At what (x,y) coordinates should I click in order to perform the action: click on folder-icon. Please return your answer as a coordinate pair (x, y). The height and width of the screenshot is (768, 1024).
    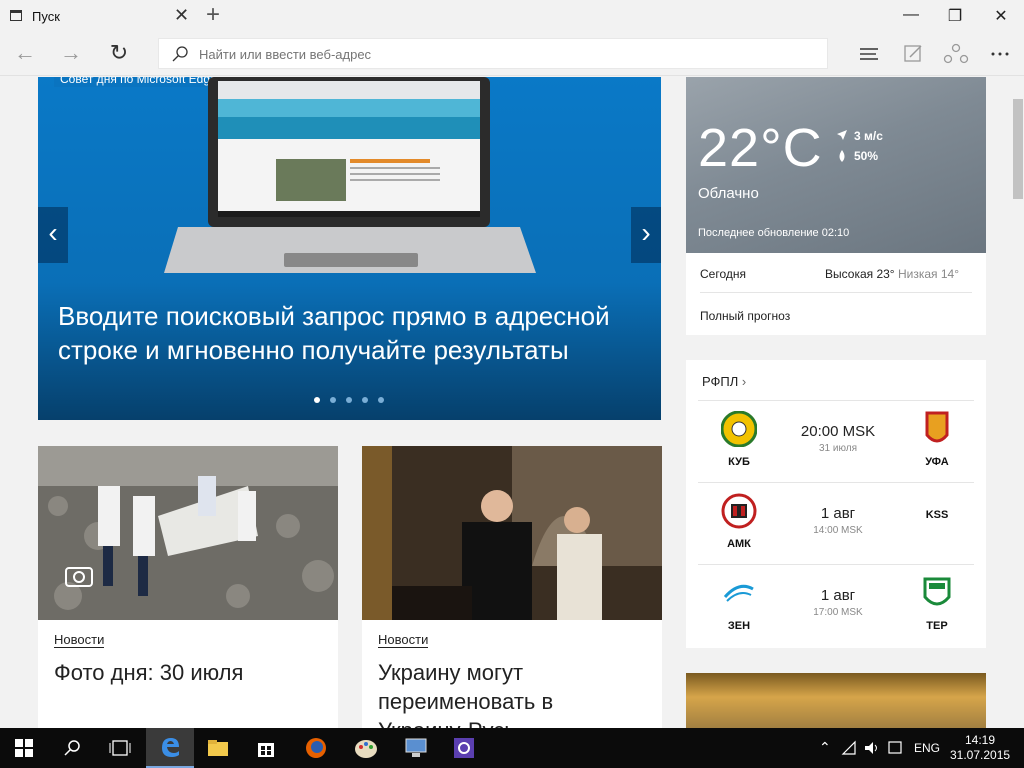
    Looking at the image, I should click on (218, 748).